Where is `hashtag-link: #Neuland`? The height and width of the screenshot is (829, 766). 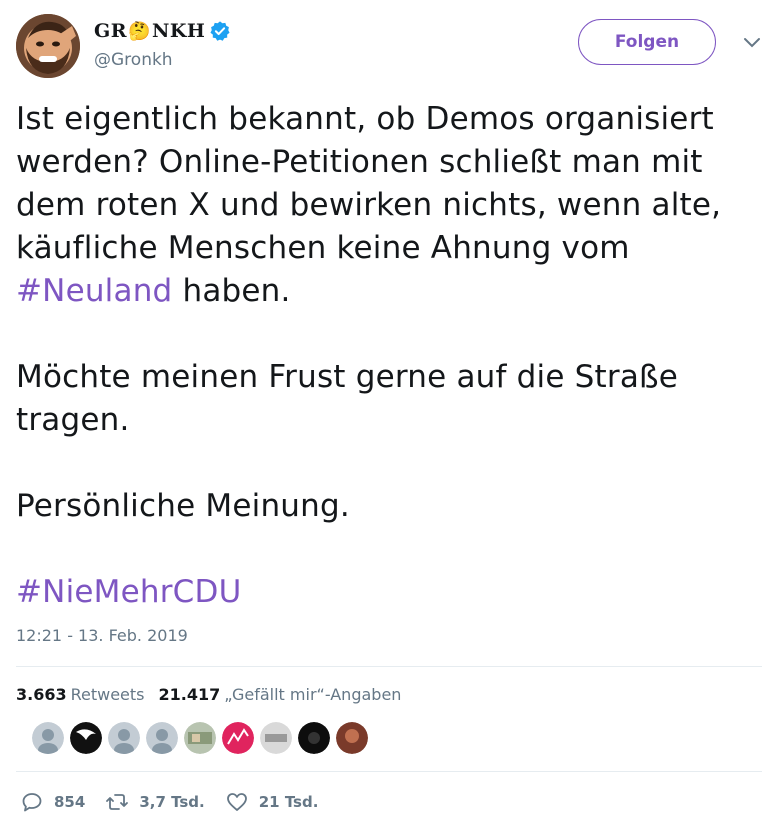 hashtag-link: #Neuland is located at coordinates (94, 291).